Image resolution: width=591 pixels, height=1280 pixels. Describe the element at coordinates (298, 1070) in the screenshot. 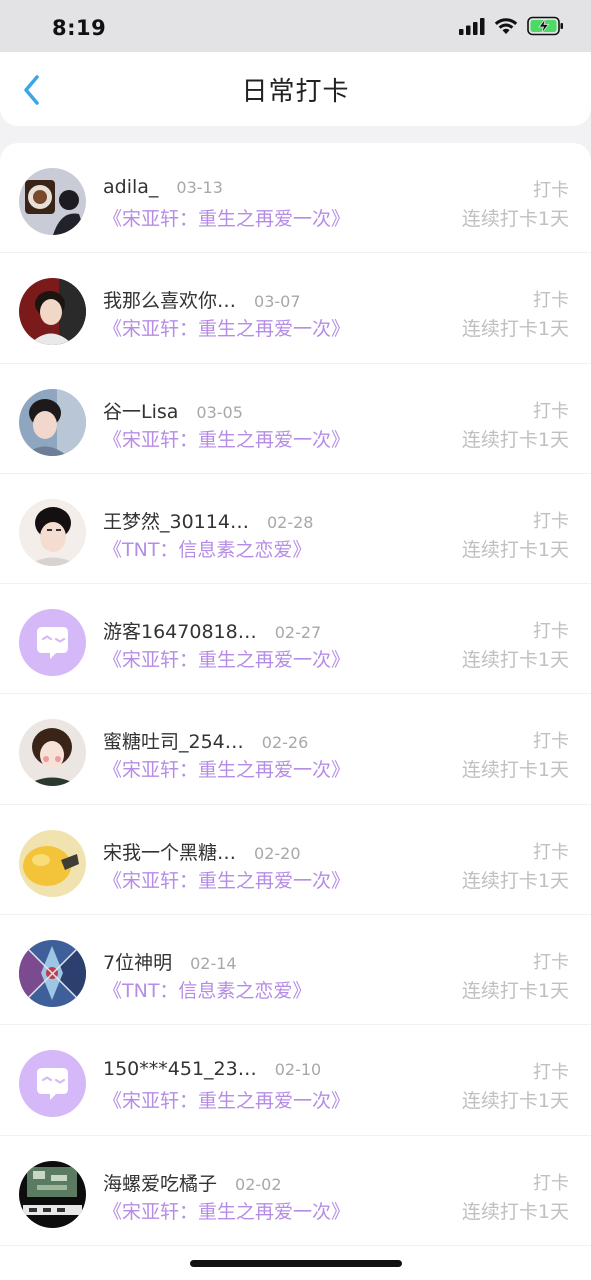

I see `post-date: 02-10` at that location.